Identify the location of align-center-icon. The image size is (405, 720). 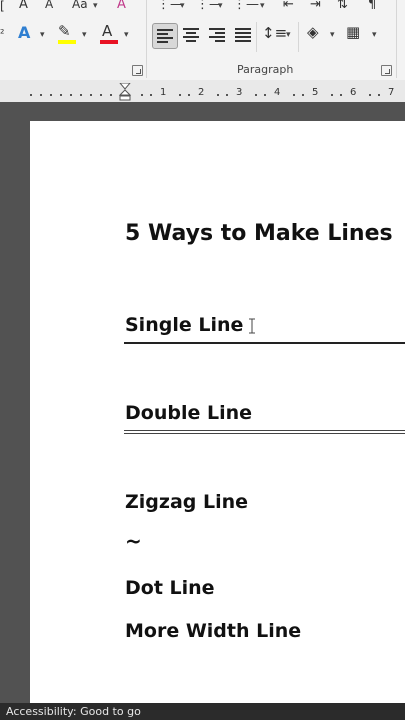
(191, 35).